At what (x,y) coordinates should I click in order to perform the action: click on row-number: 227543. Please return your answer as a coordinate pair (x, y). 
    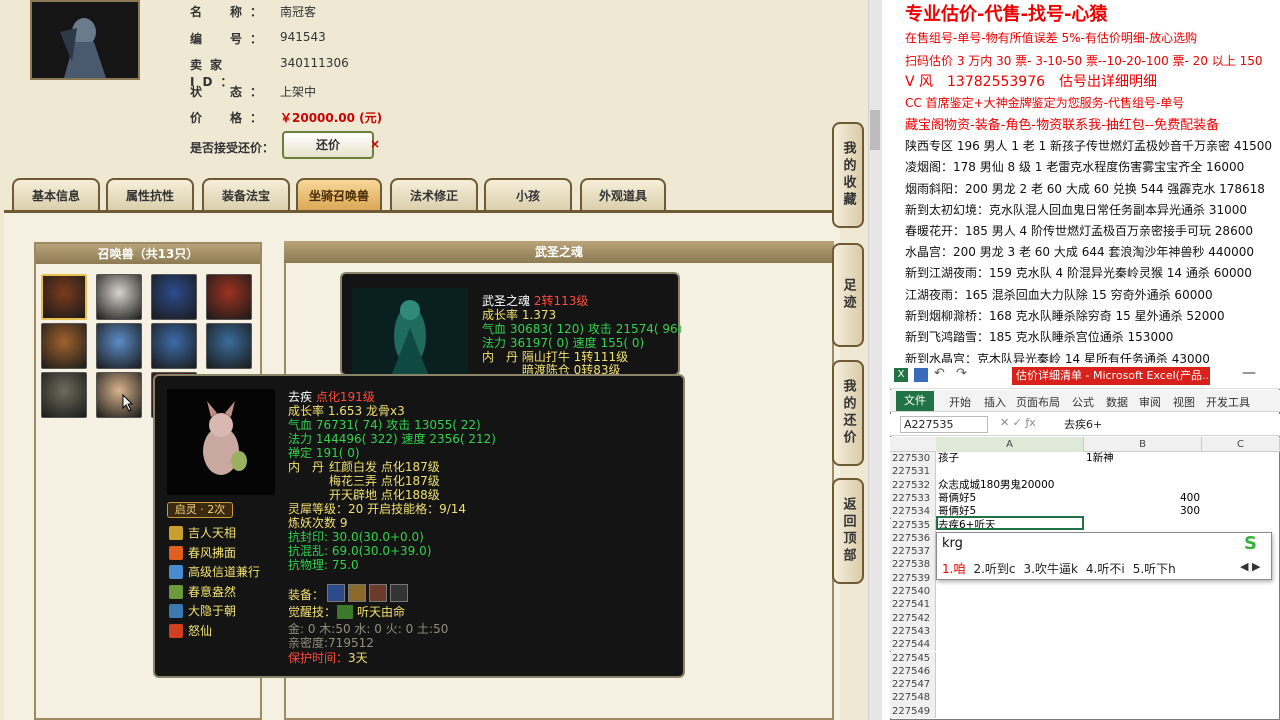
    Looking at the image, I should click on (913, 631).